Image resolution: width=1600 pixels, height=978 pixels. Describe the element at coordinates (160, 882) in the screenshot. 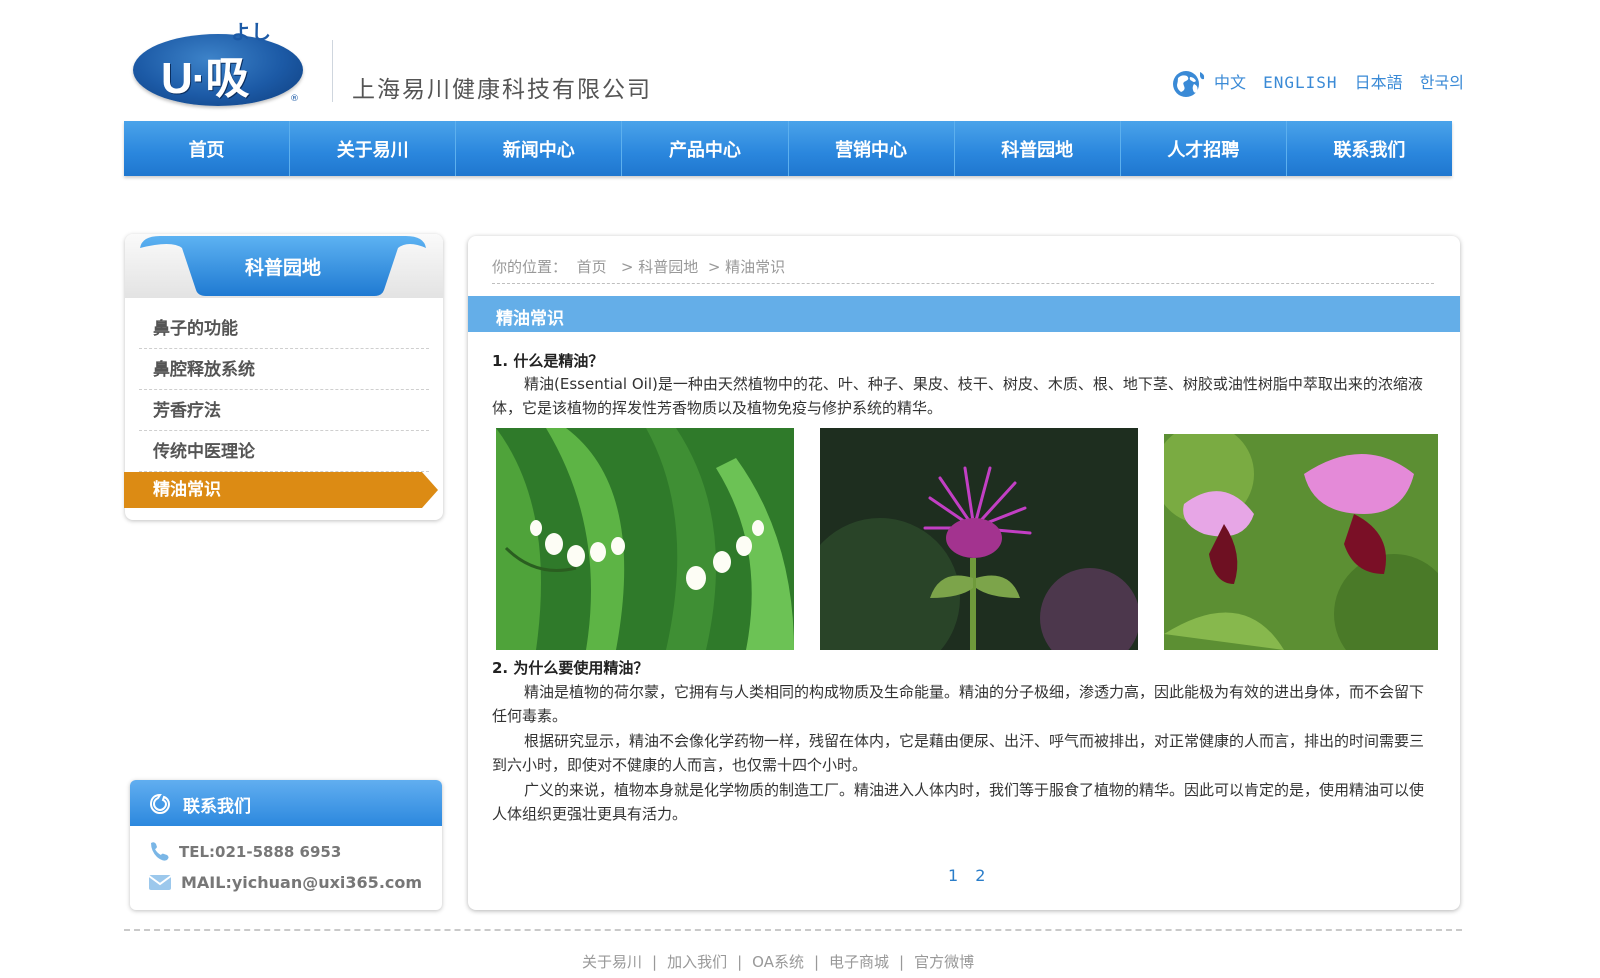

I see `mail-icon` at that location.